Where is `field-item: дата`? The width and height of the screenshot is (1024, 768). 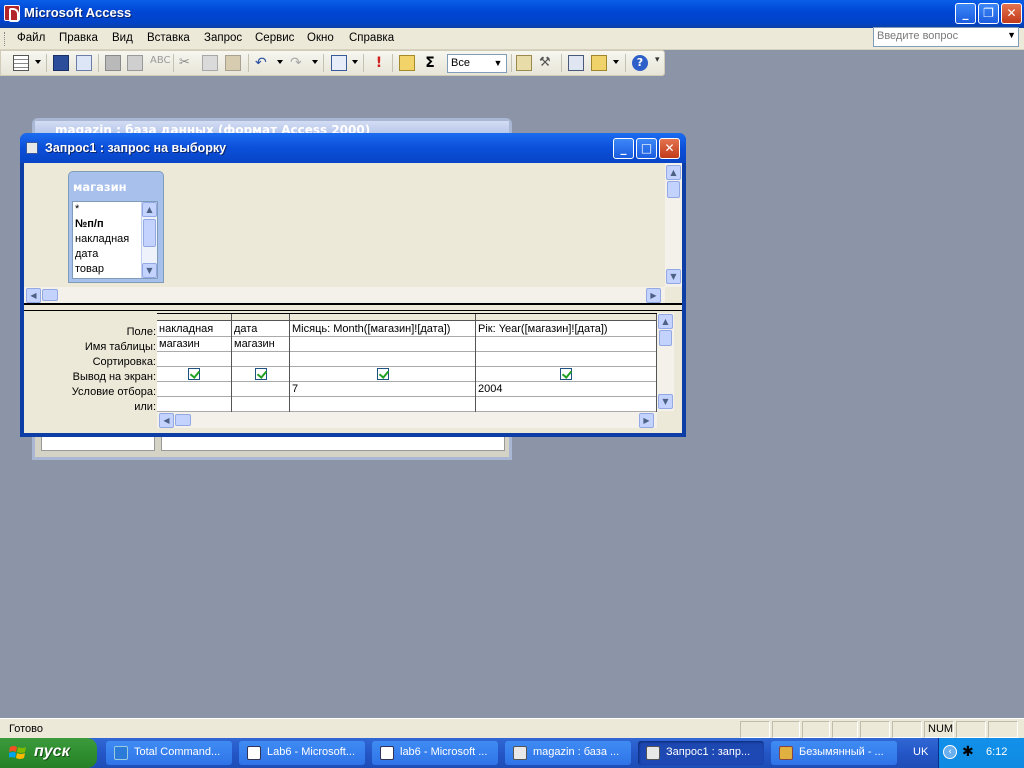 field-item: дата is located at coordinates (86, 254).